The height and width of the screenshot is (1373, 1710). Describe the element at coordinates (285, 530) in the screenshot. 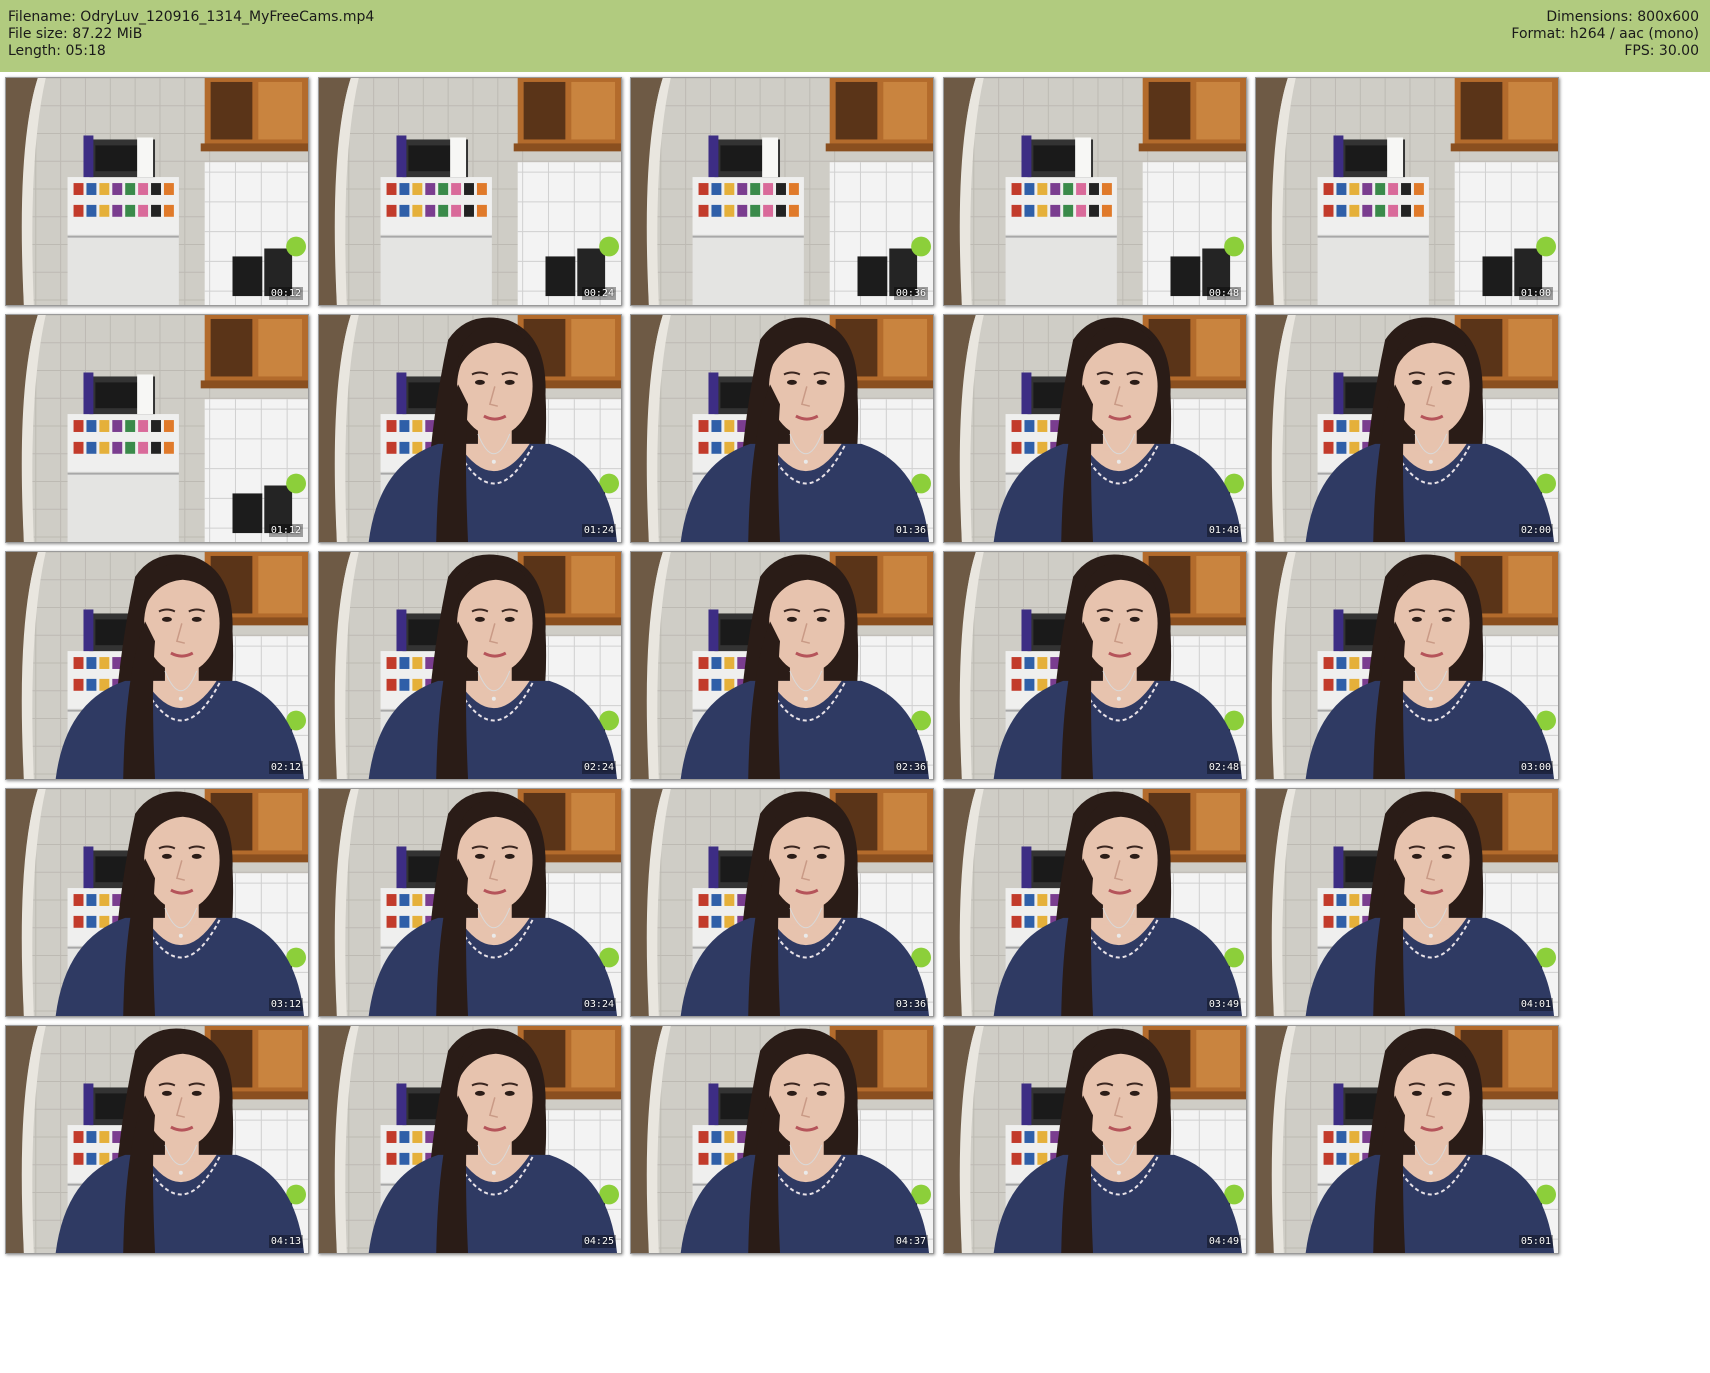

I see `frame-timestamp: 01:12` at that location.